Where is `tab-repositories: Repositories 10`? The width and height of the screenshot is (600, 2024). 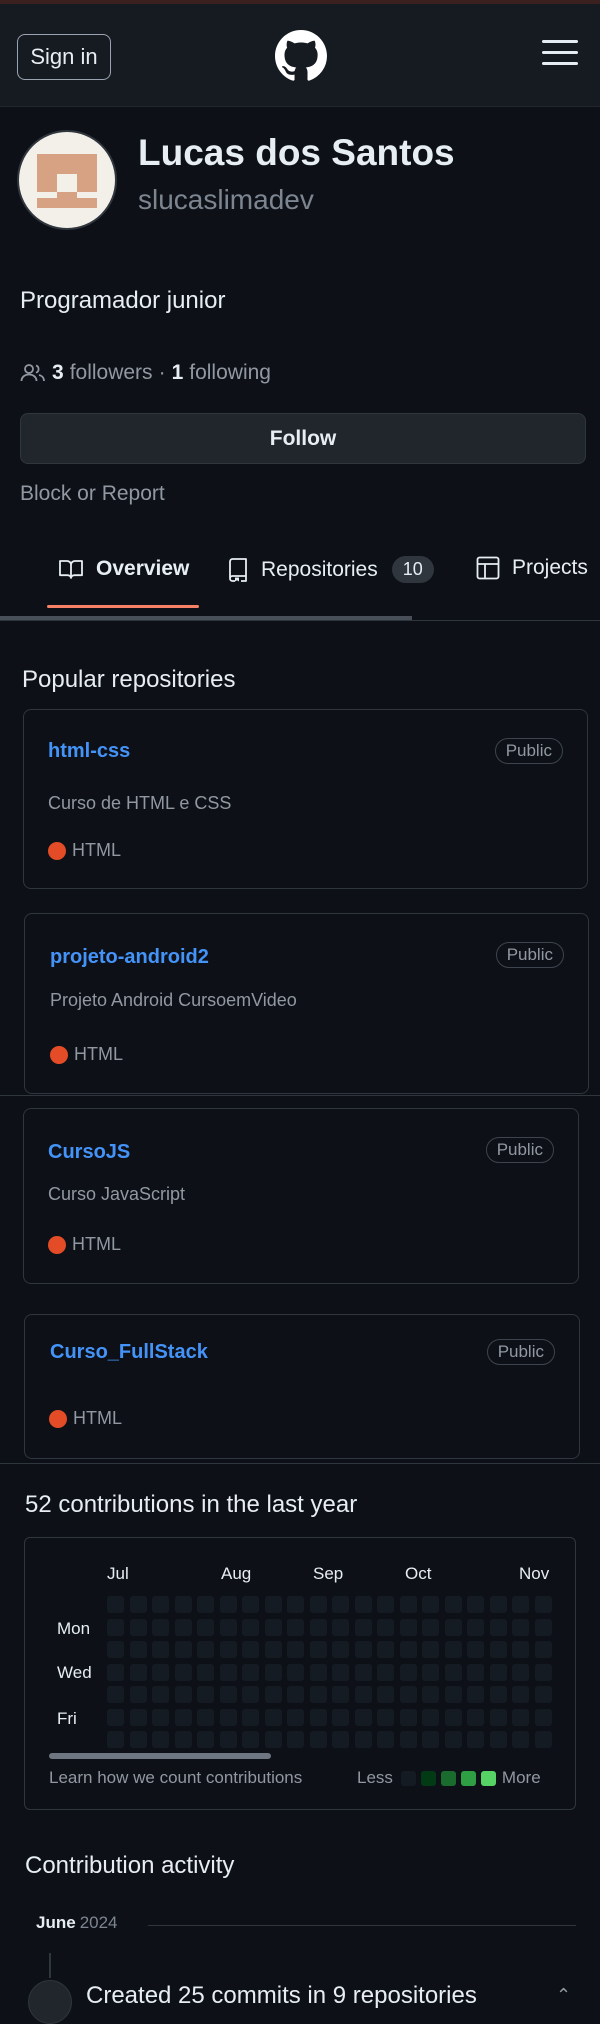
tab-repositories: Repositories 10 is located at coordinates (330, 569).